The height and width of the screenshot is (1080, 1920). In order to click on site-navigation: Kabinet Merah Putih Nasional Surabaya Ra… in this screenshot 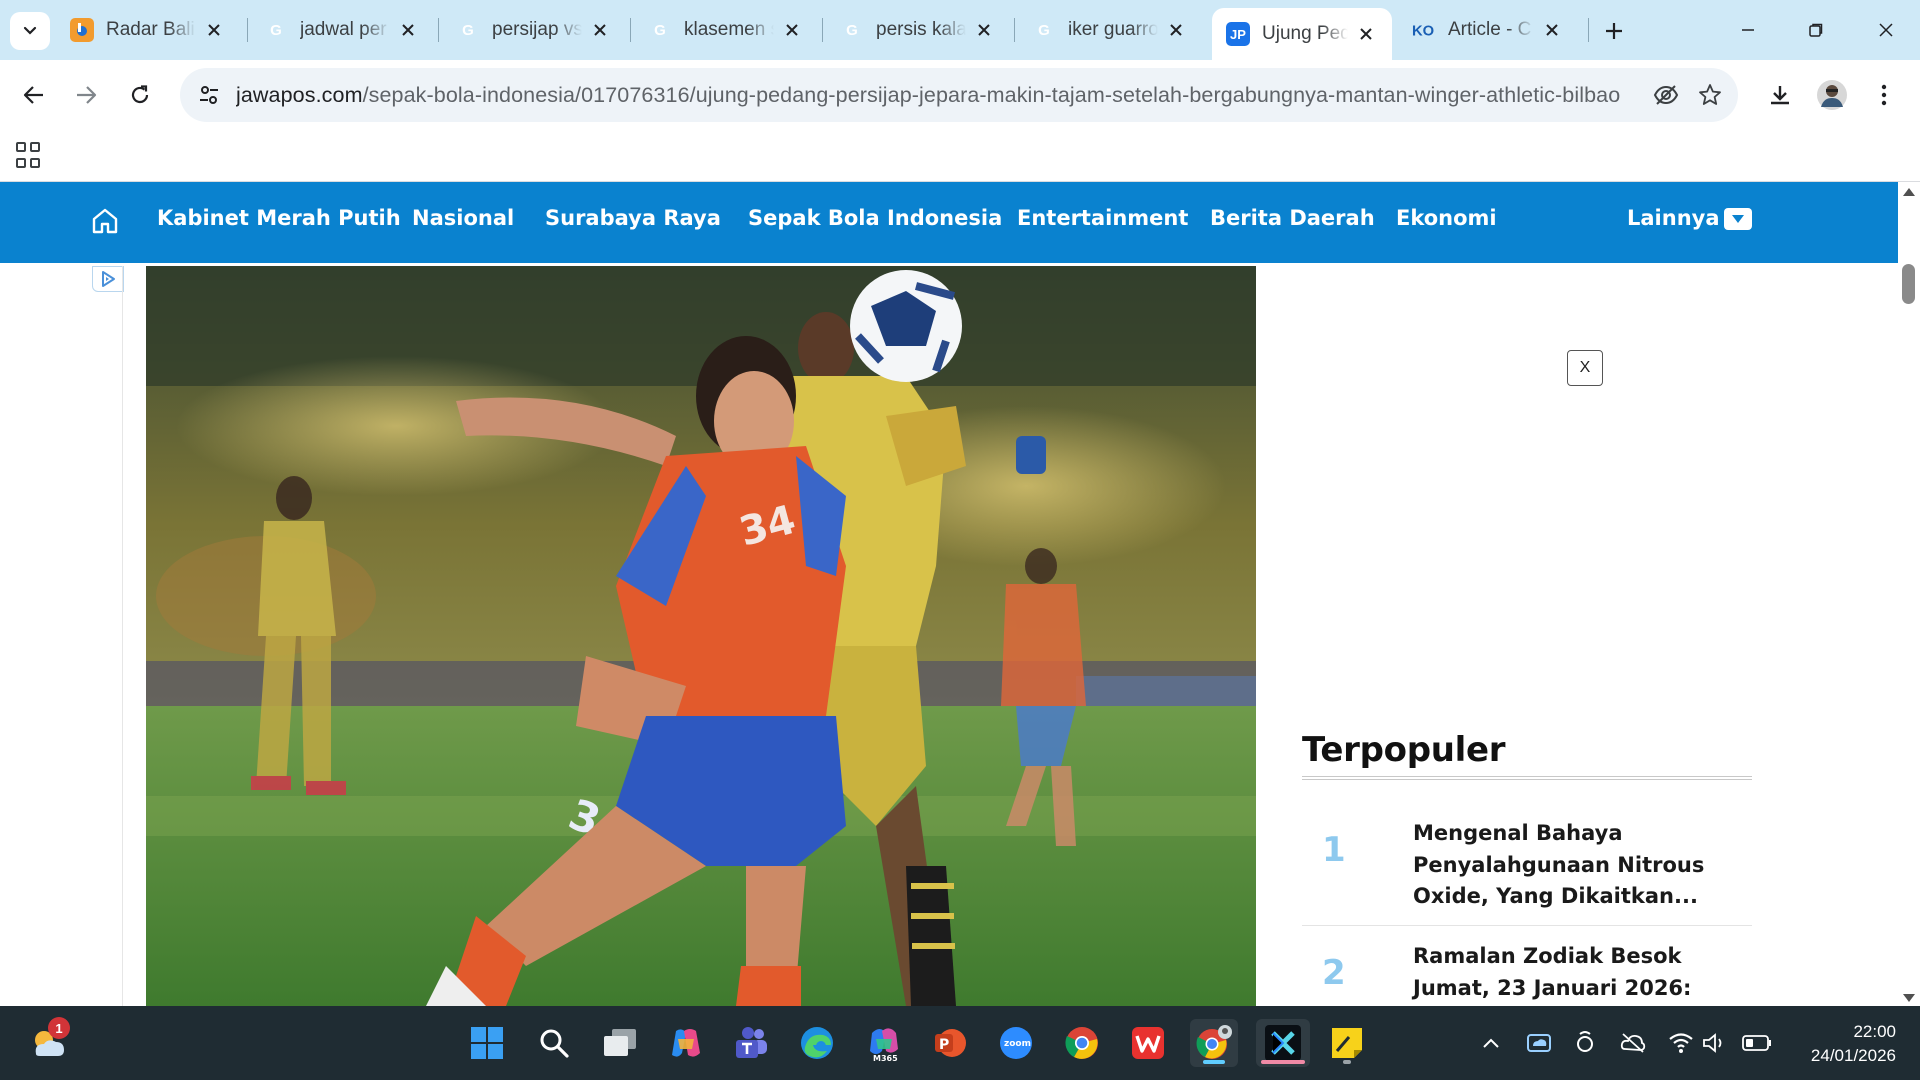, I will do `click(949, 222)`.